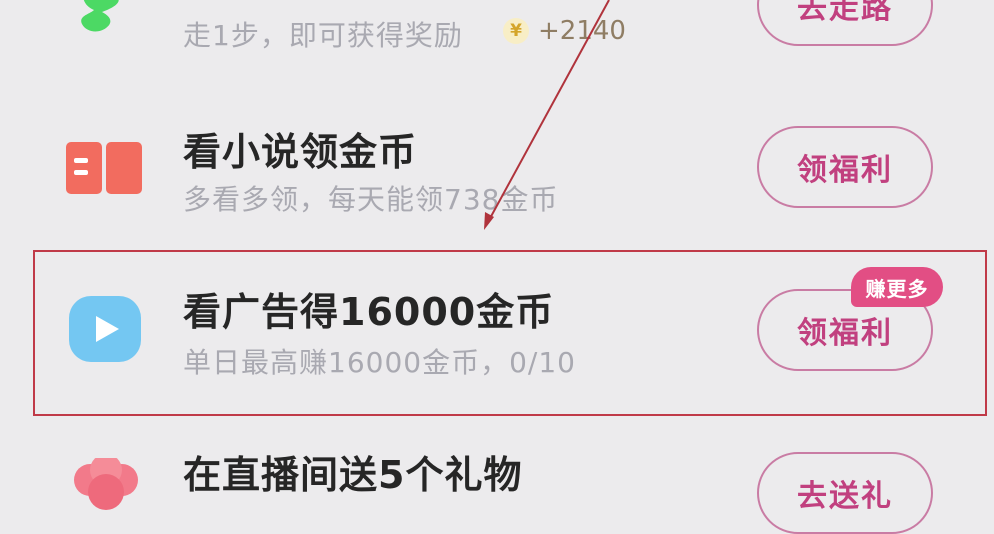  Describe the element at coordinates (516, 31) in the screenshot. I see `coin-icon: ¥` at that location.